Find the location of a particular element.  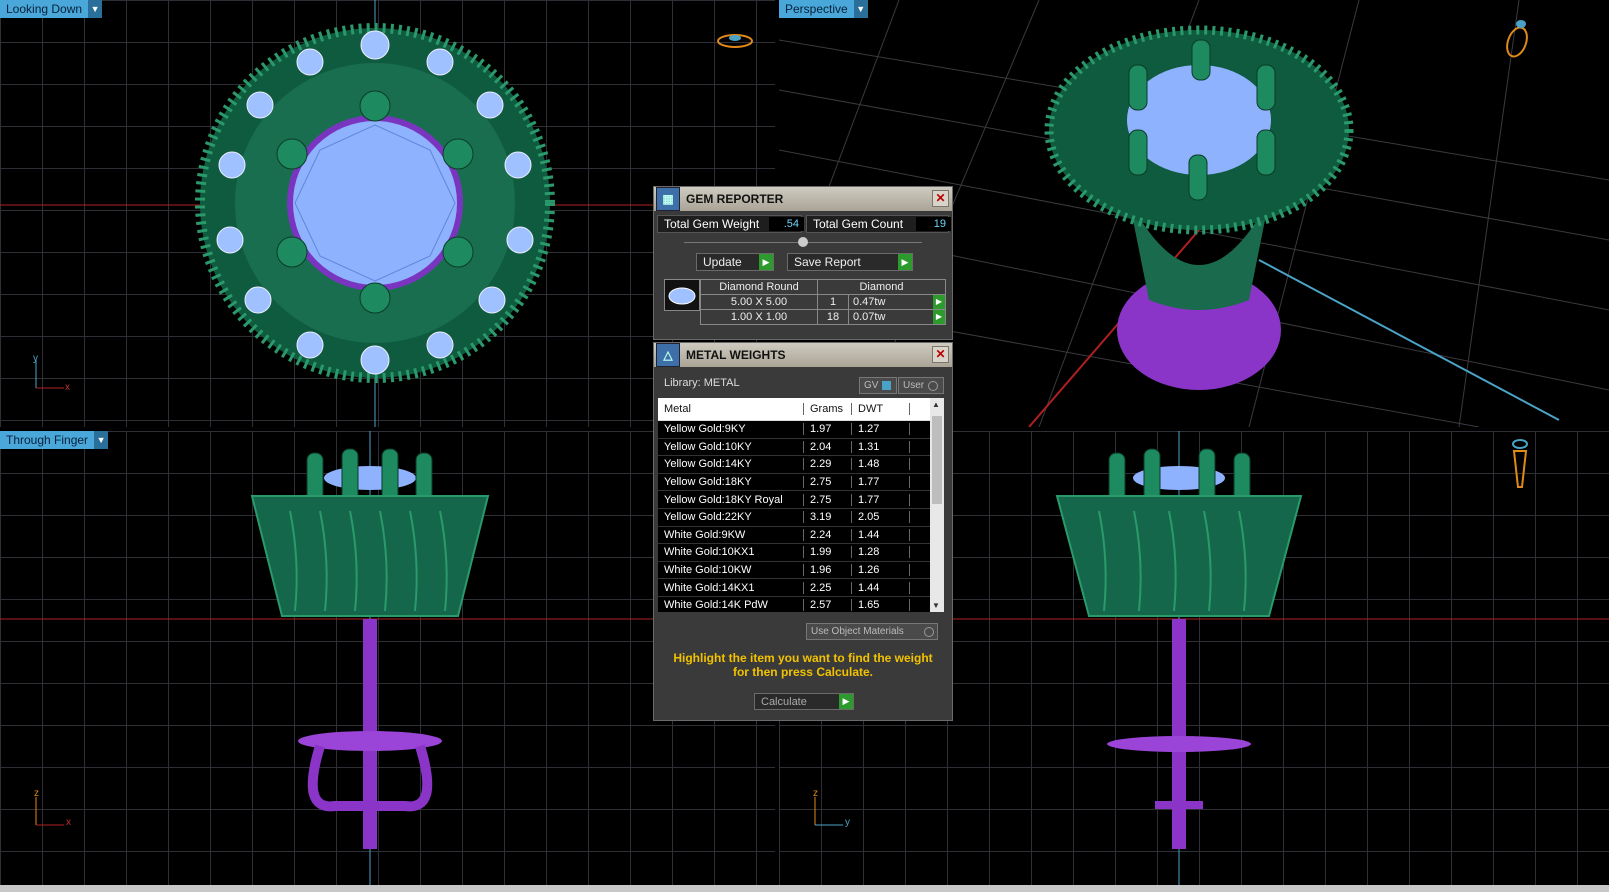

save-report-label: Save Report is located at coordinates (827, 262).